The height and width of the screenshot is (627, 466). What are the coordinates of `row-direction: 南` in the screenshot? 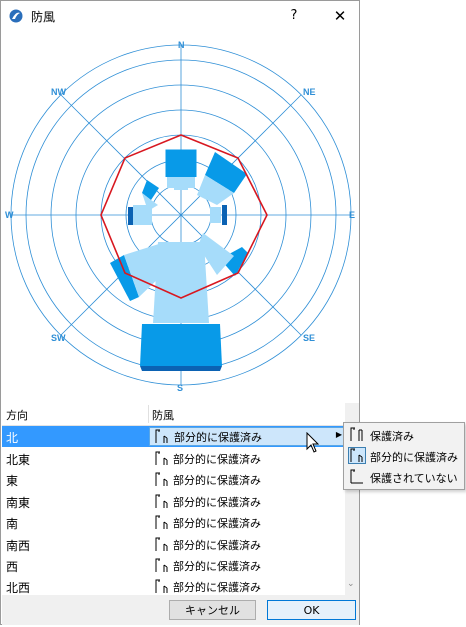 It's located at (12, 524).